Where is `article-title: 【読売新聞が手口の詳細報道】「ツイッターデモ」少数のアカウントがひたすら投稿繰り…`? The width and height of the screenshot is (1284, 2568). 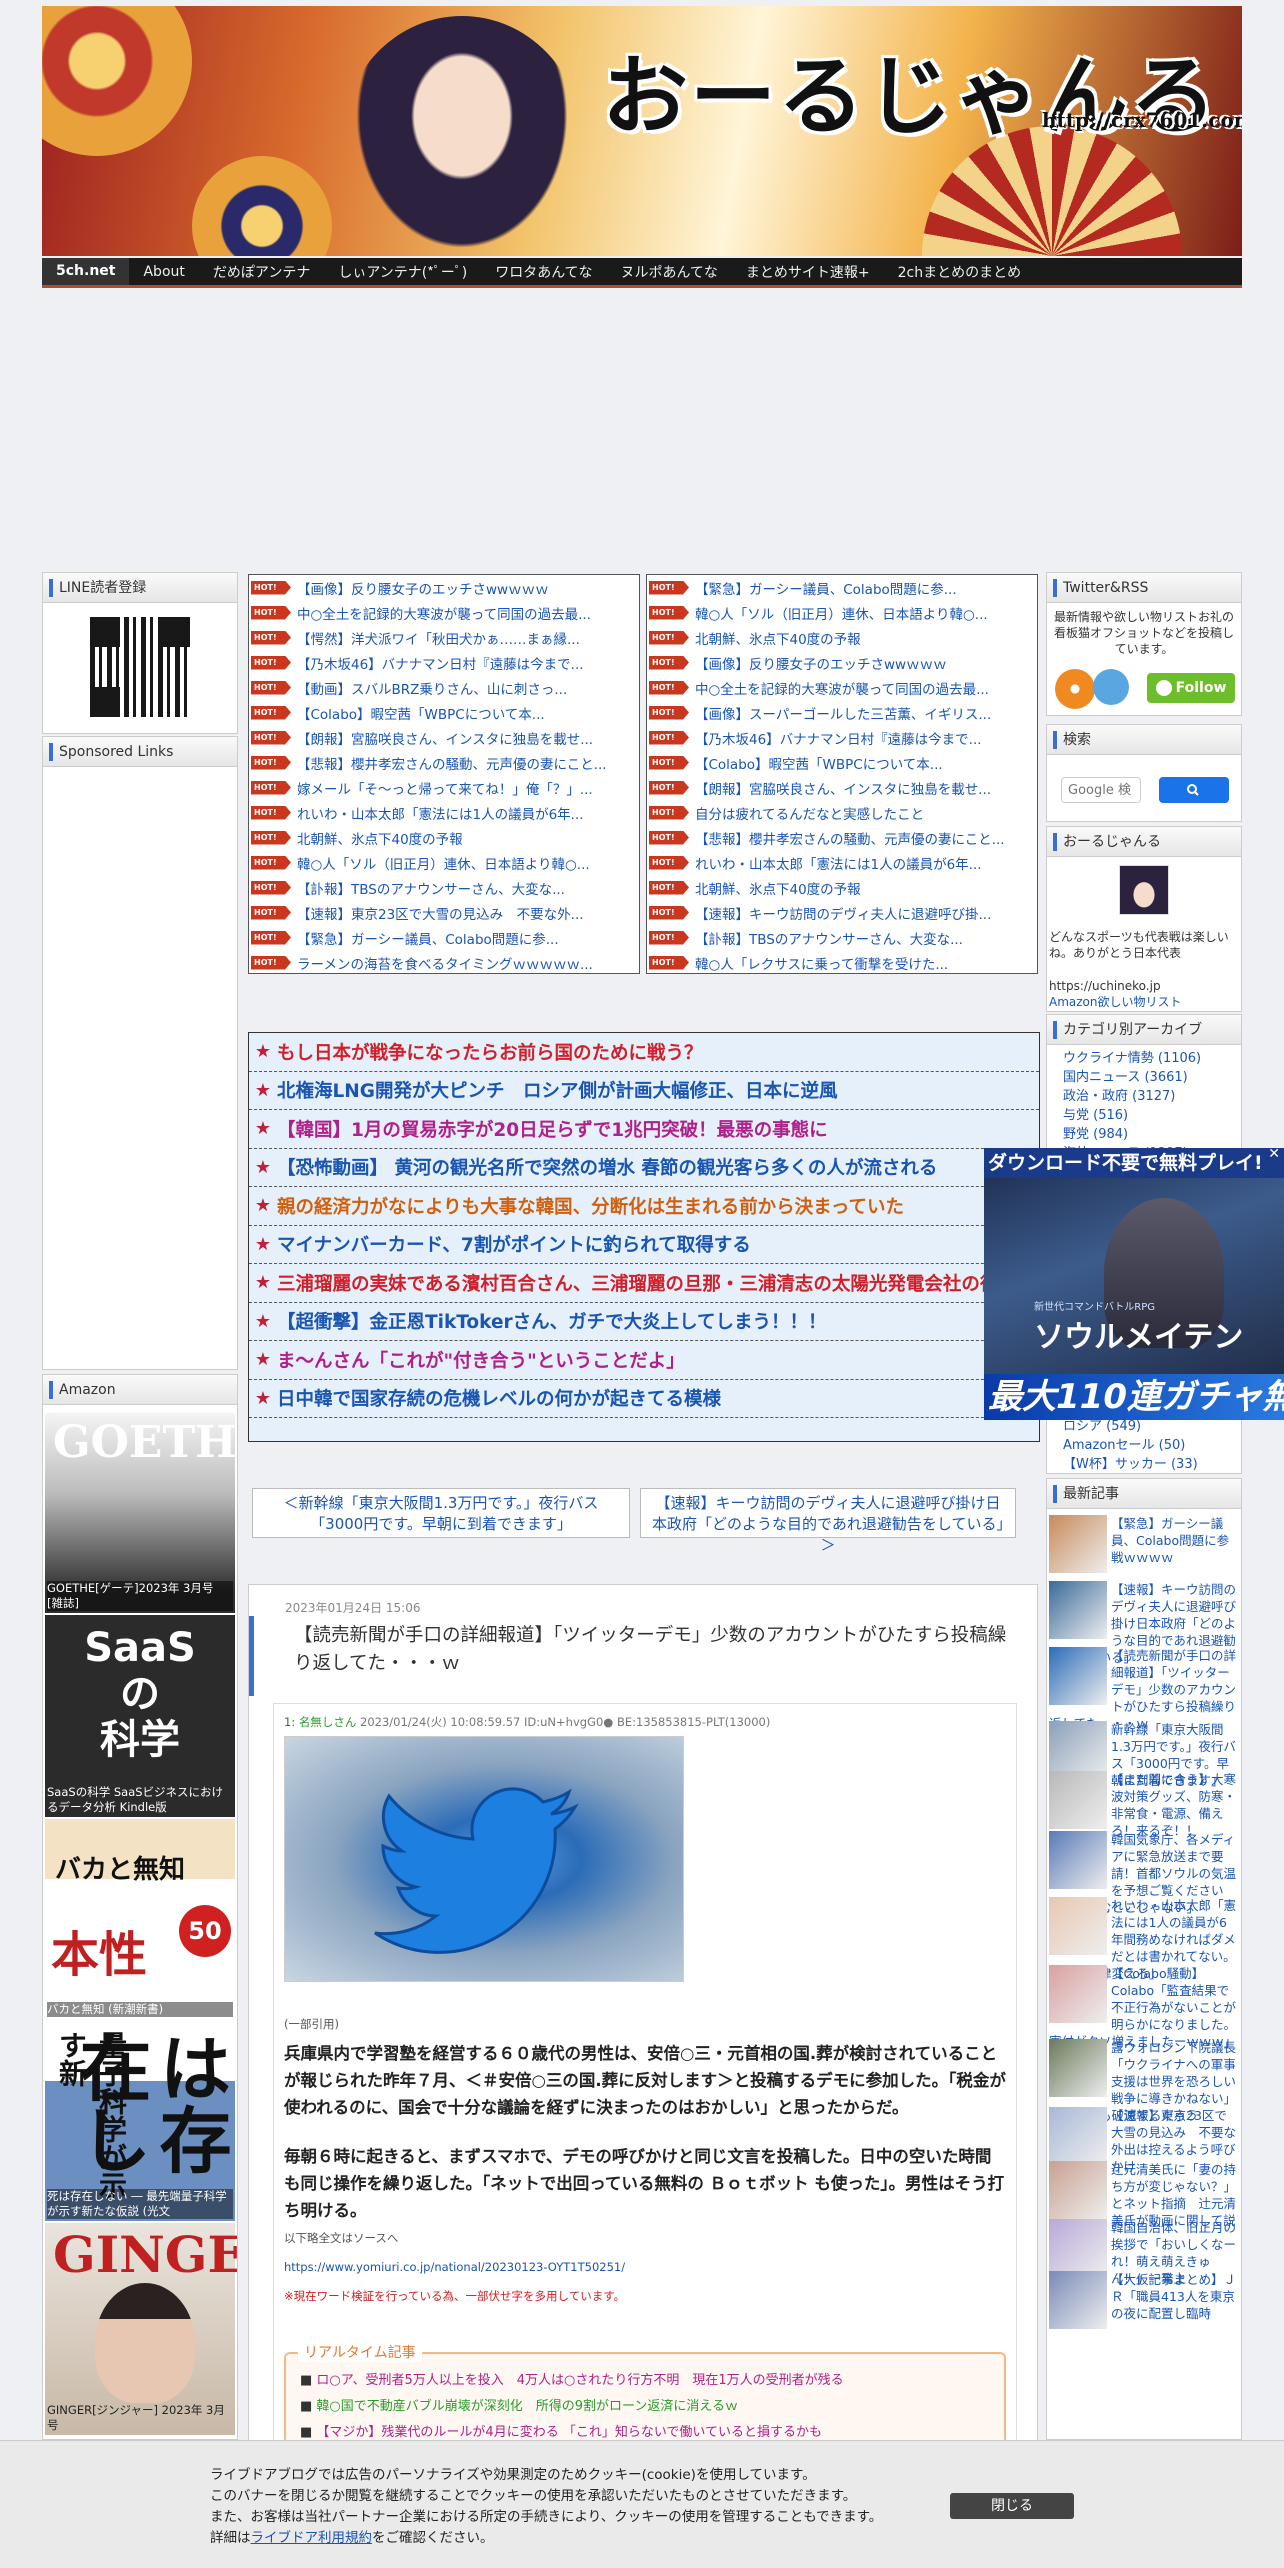
article-title: 【読売新聞が手口の詳細報道】「ツイッターデモ」少数のアカウントがひたすら投稿繰り… is located at coordinates (643, 1656).